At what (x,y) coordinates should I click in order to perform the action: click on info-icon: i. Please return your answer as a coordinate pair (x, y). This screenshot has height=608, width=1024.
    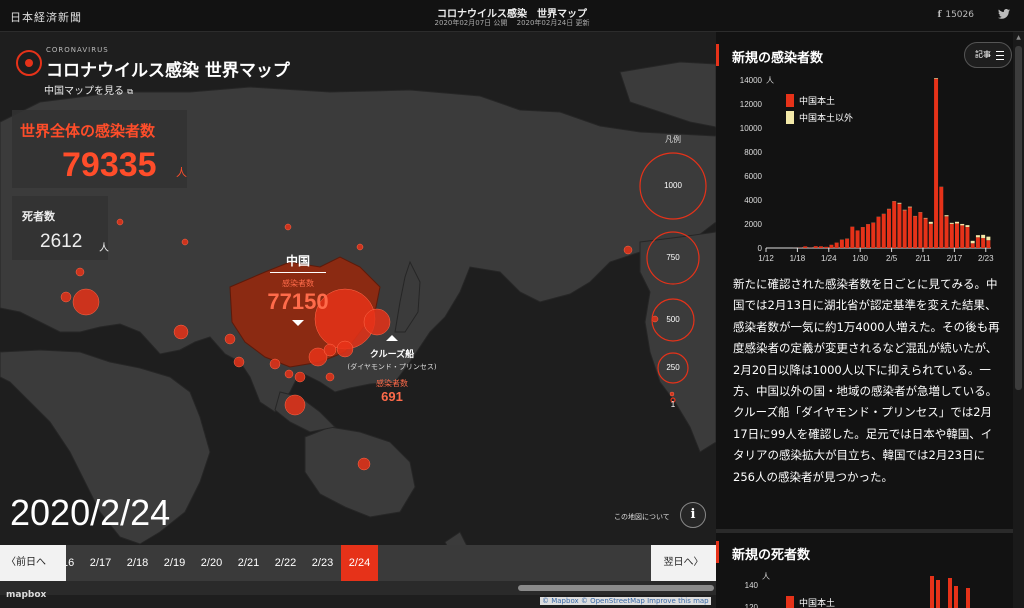
    Looking at the image, I should click on (693, 515).